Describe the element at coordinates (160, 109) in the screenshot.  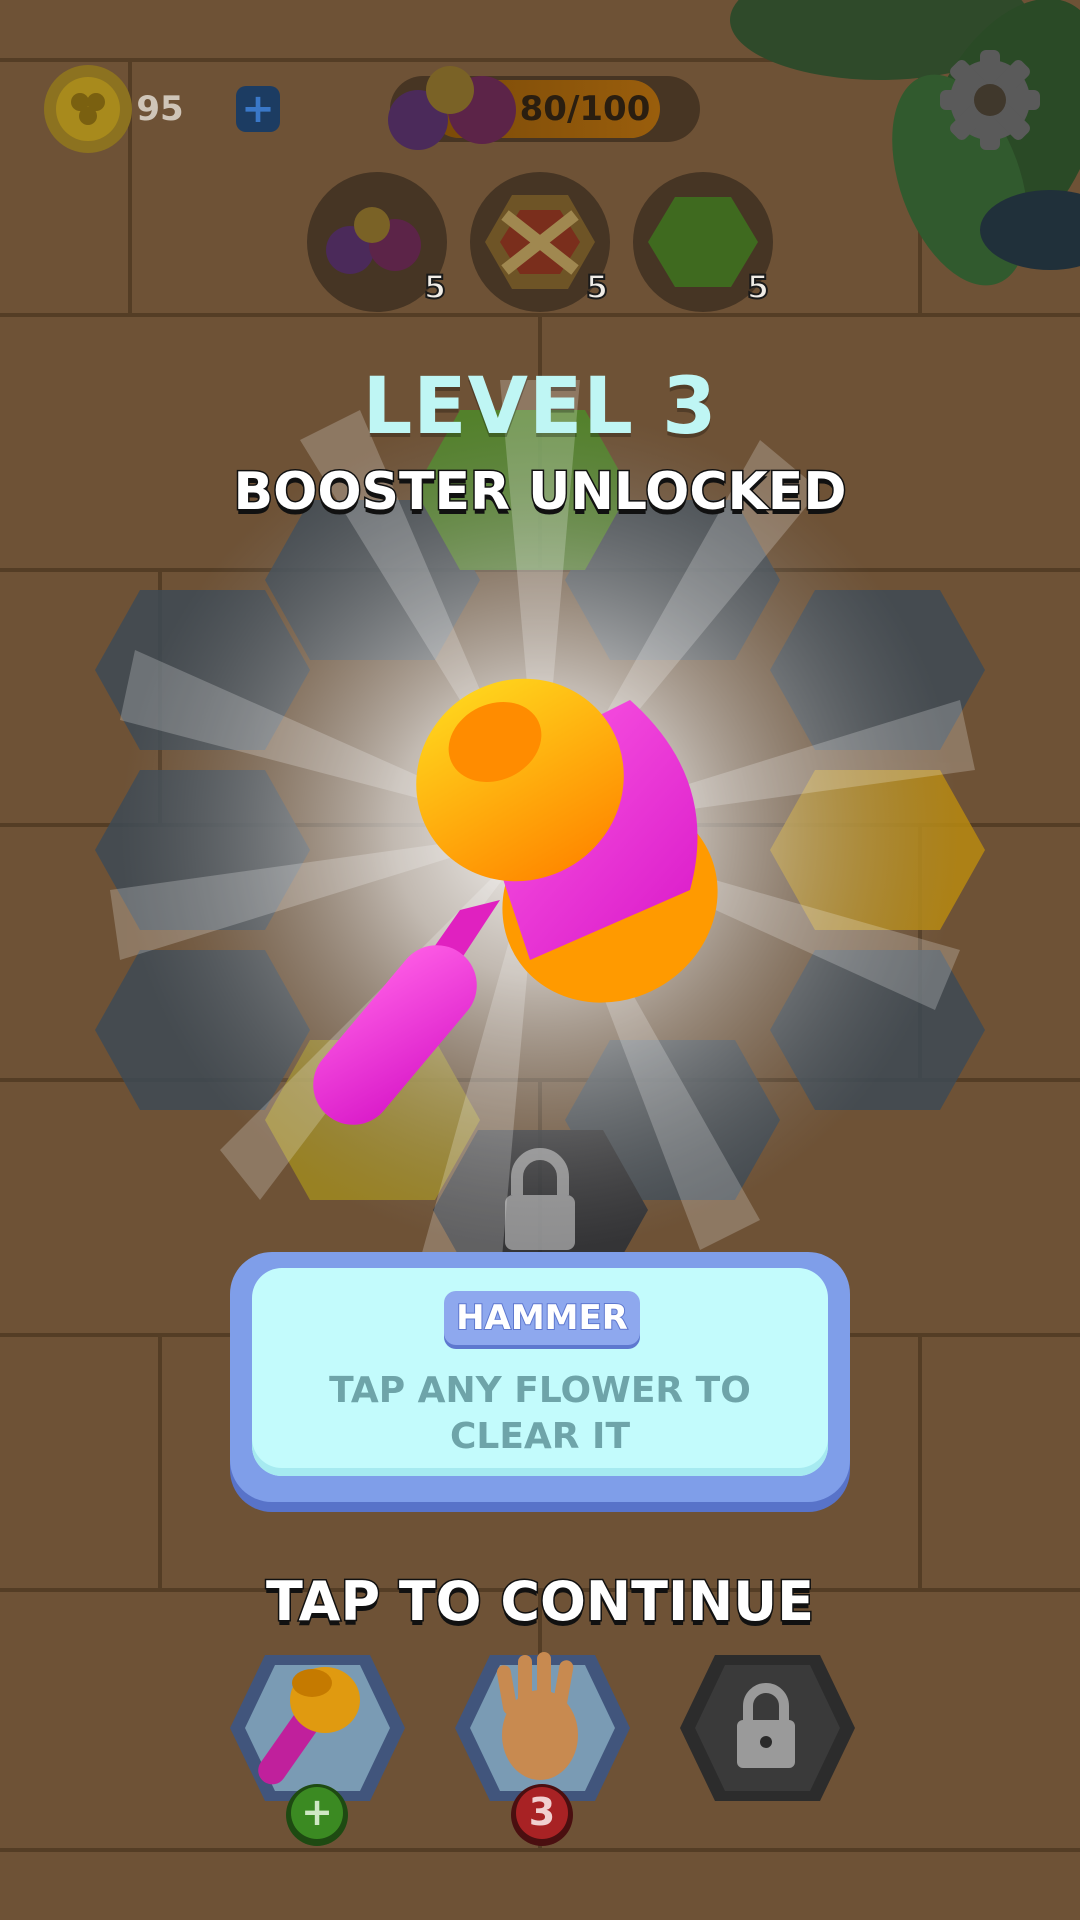
I see `coin-value: 95` at that location.